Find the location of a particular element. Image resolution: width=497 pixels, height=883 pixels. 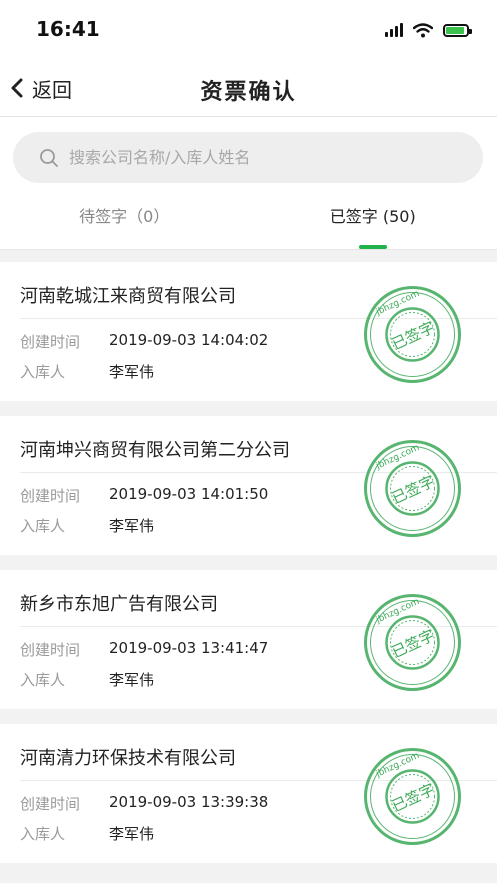

nav-bar: 返回 资票确认 is located at coordinates (248, 88).